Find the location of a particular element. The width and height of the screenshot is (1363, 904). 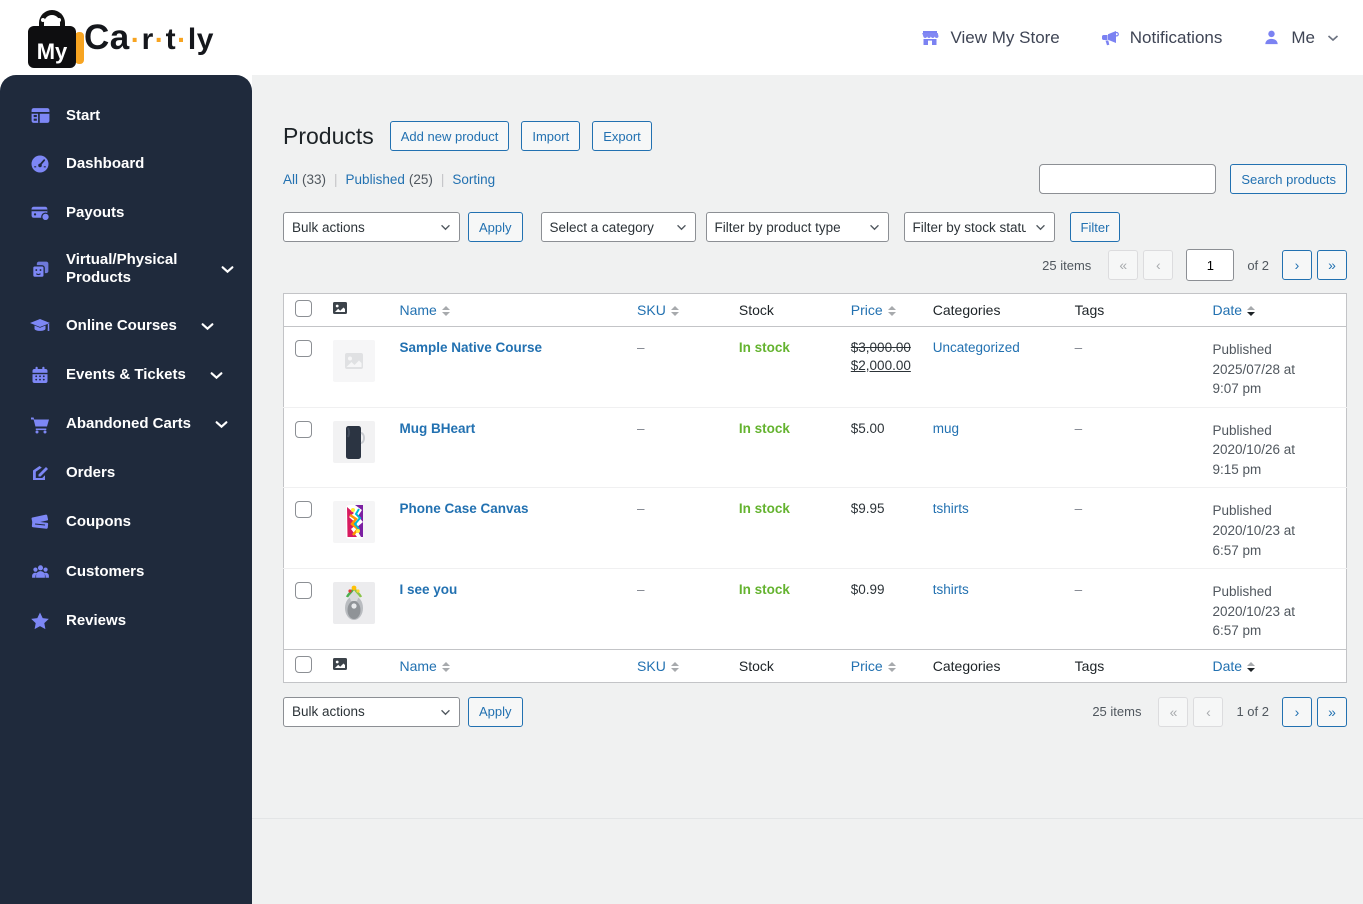

content-footer-divider is located at coordinates (807, 818).